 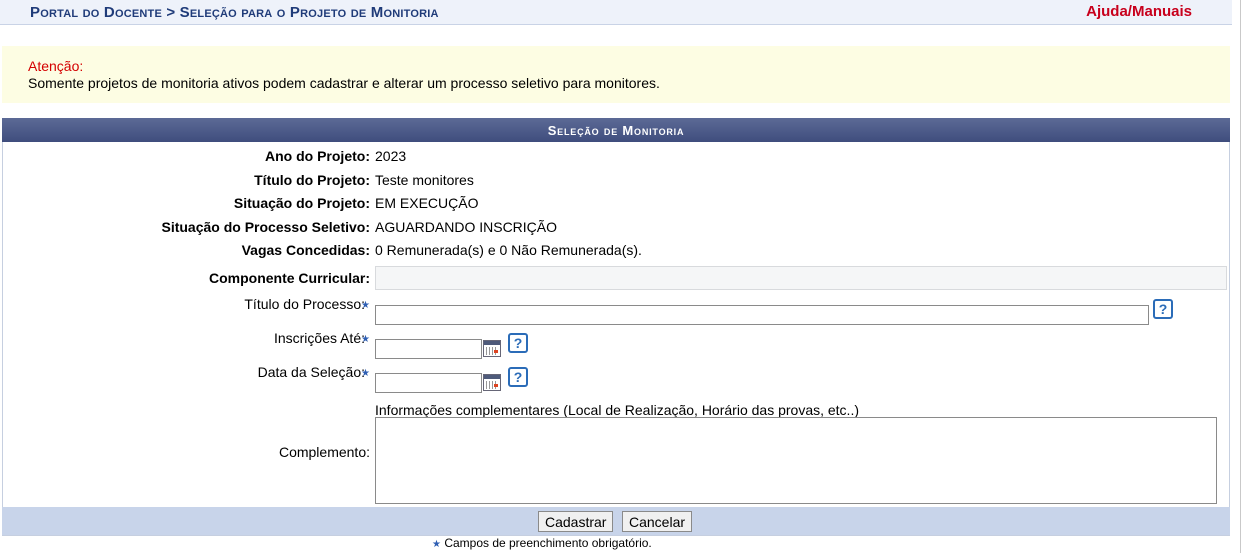 I want to click on situacao-processo-value: AGUARDANDO INSCRIÇÃO, so click(x=466, y=227).